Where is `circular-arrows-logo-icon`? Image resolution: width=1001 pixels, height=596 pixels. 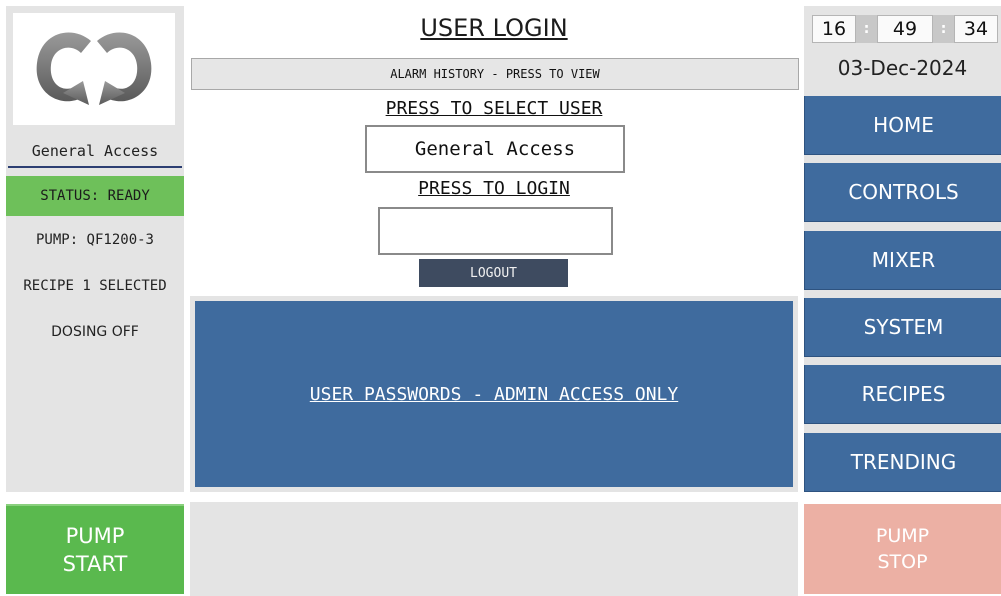
circular-arrows-logo-icon is located at coordinates (94, 69).